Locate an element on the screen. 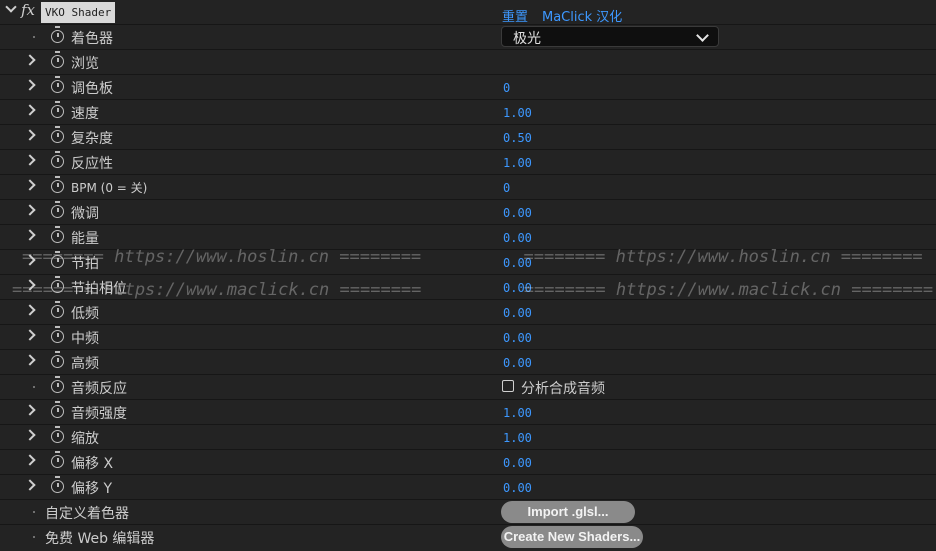 The image size is (936, 551). param-row-bpm: BPM (0 = 关) 0 is located at coordinates (468, 187).